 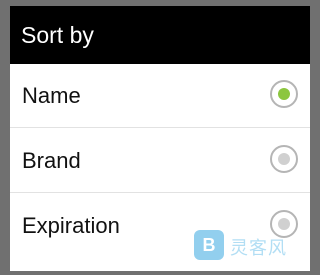 I want to click on sort-option-label: Expiration, so click(x=71, y=225).